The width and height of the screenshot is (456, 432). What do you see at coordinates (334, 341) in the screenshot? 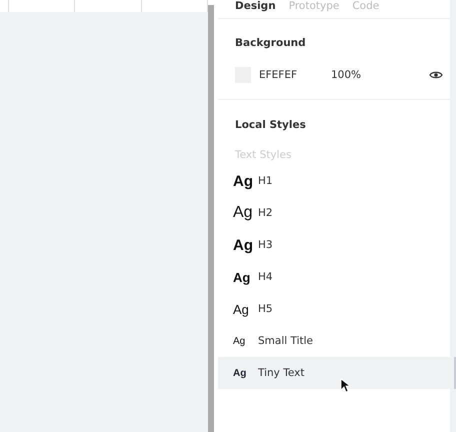
I see `text-style-item: Ag Small Title` at bounding box center [334, 341].